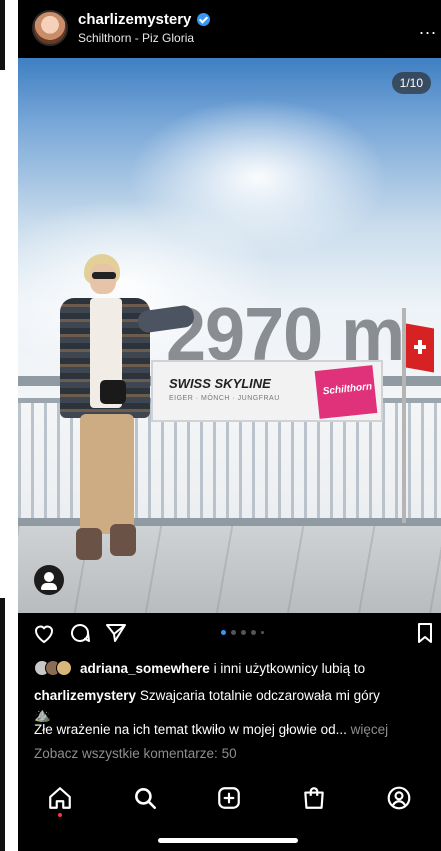 This screenshot has height=851, width=441. What do you see at coordinates (145, 668) in the screenshot?
I see `liker-username: adriana_somewhere` at bounding box center [145, 668].